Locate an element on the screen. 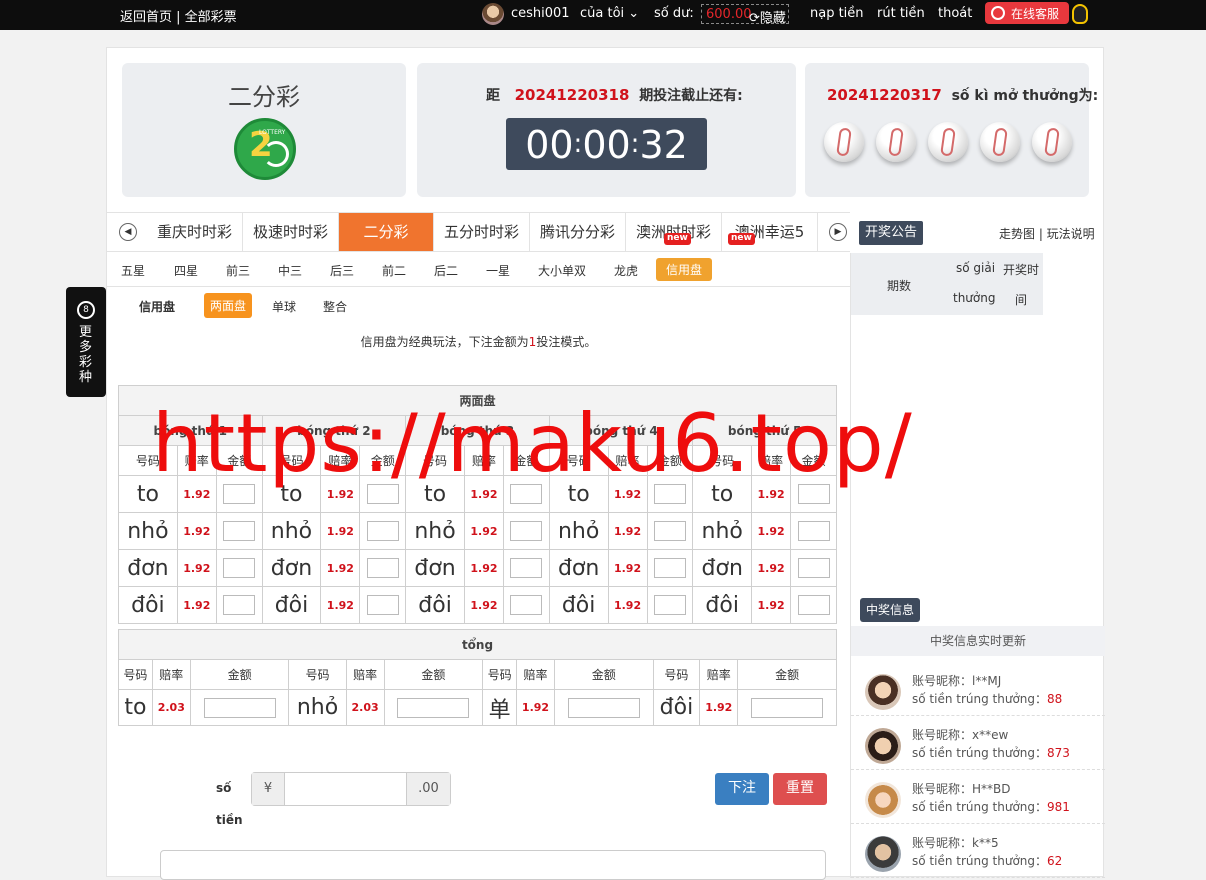  sub-play: 整合 is located at coordinates (335, 306).